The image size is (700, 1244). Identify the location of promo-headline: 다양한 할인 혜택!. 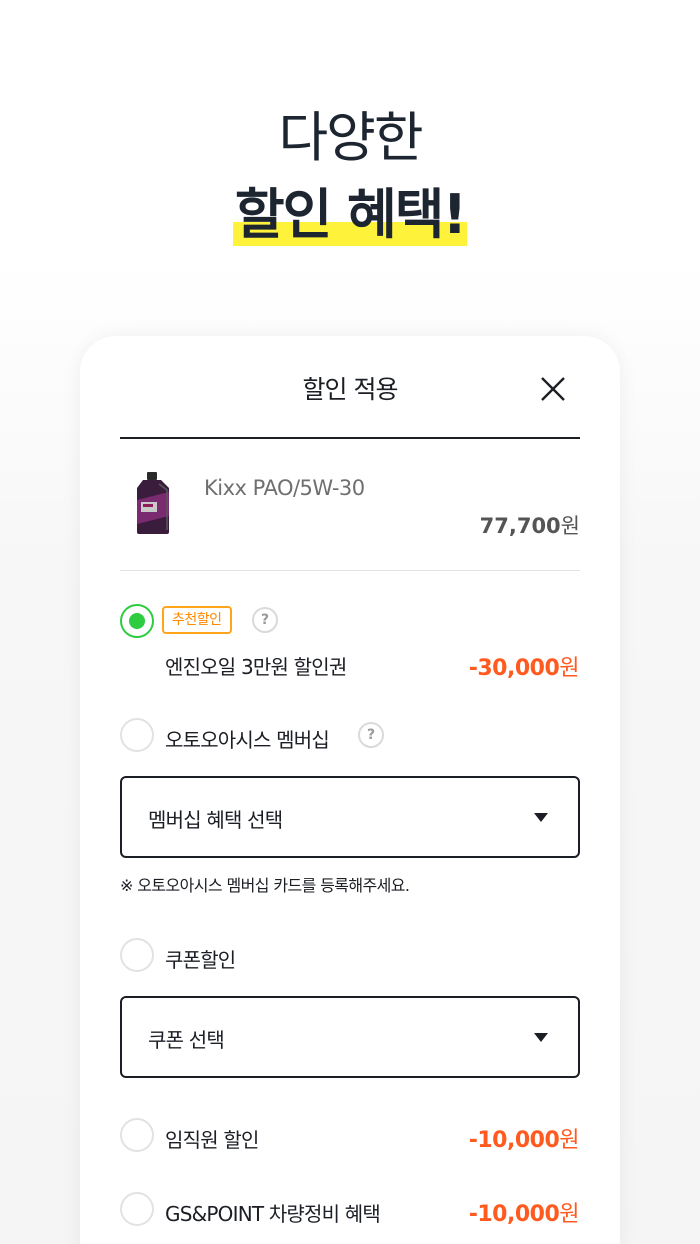
(350, 174).